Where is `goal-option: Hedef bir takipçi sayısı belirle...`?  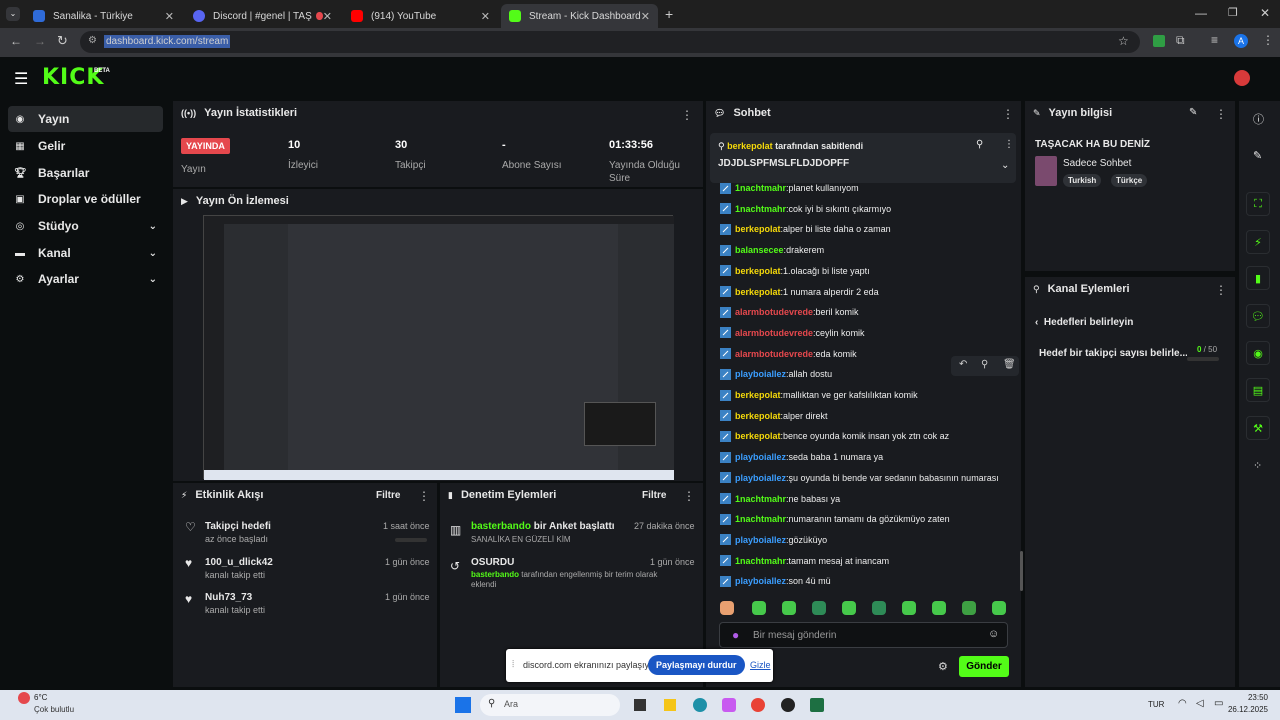
goal-option: Hedef bir takipçi sayısı belirle... is located at coordinates (1113, 353).